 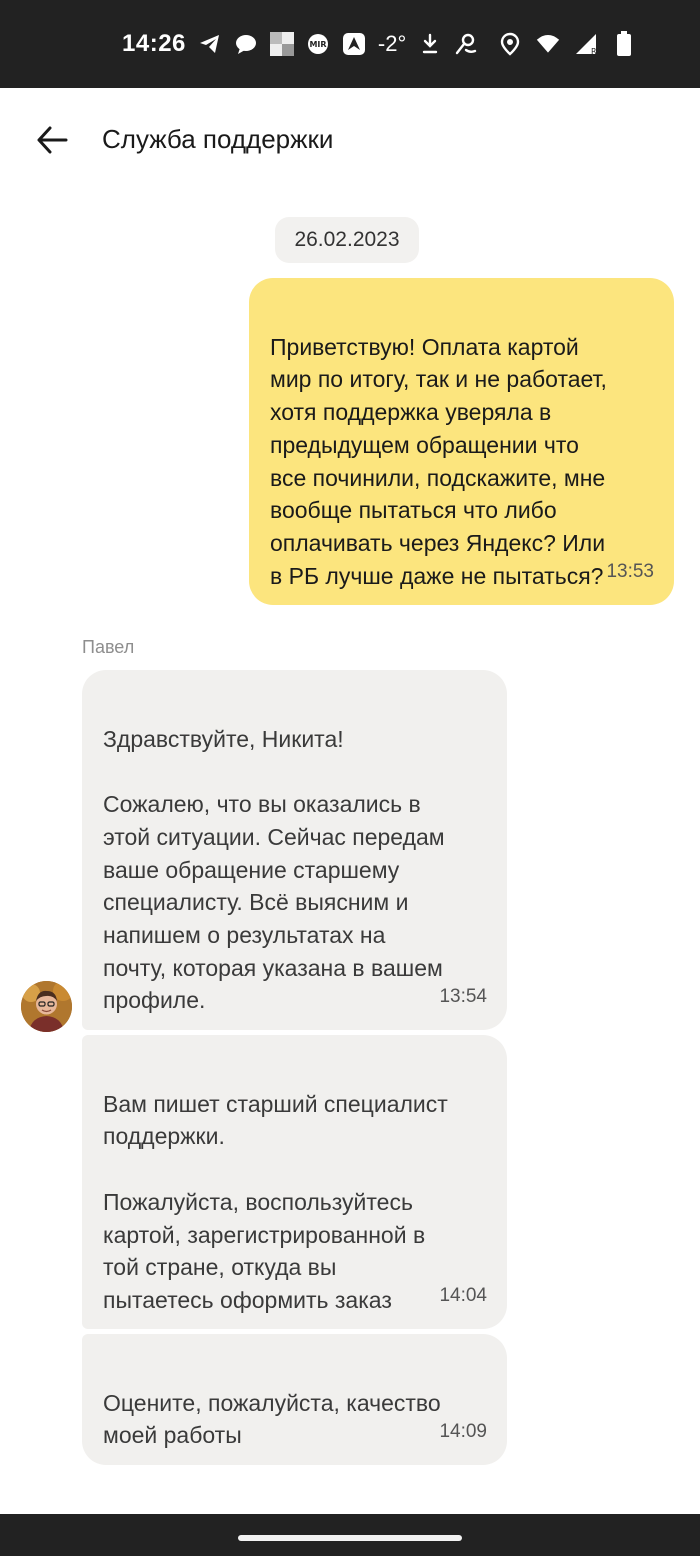 I want to click on app-bar: Служба поддержки, so click(x=350, y=140).